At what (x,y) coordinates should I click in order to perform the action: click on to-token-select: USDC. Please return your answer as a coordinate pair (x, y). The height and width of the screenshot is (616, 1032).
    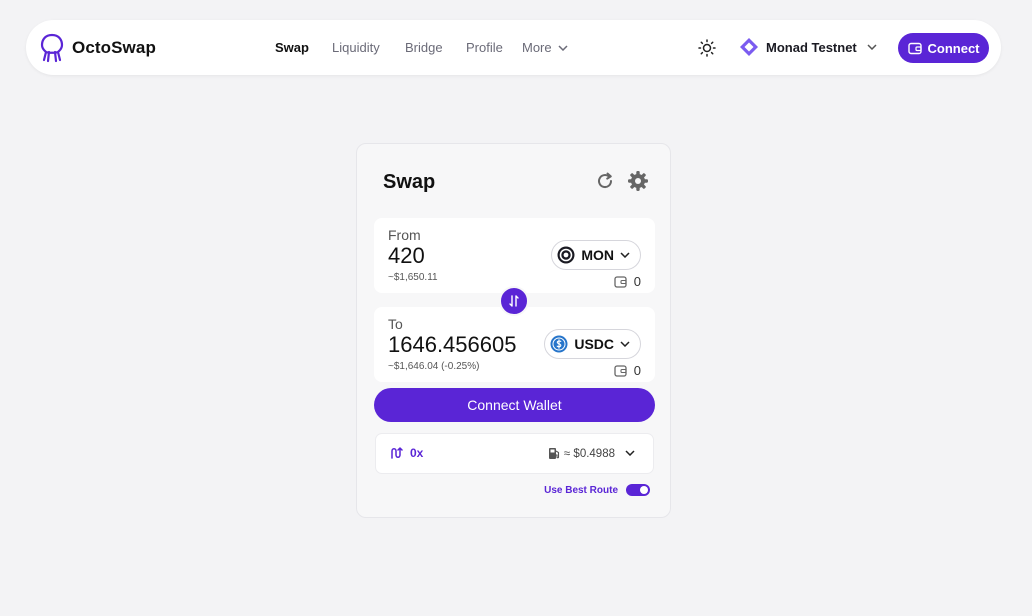
    Looking at the image, I should click on (592, 344).